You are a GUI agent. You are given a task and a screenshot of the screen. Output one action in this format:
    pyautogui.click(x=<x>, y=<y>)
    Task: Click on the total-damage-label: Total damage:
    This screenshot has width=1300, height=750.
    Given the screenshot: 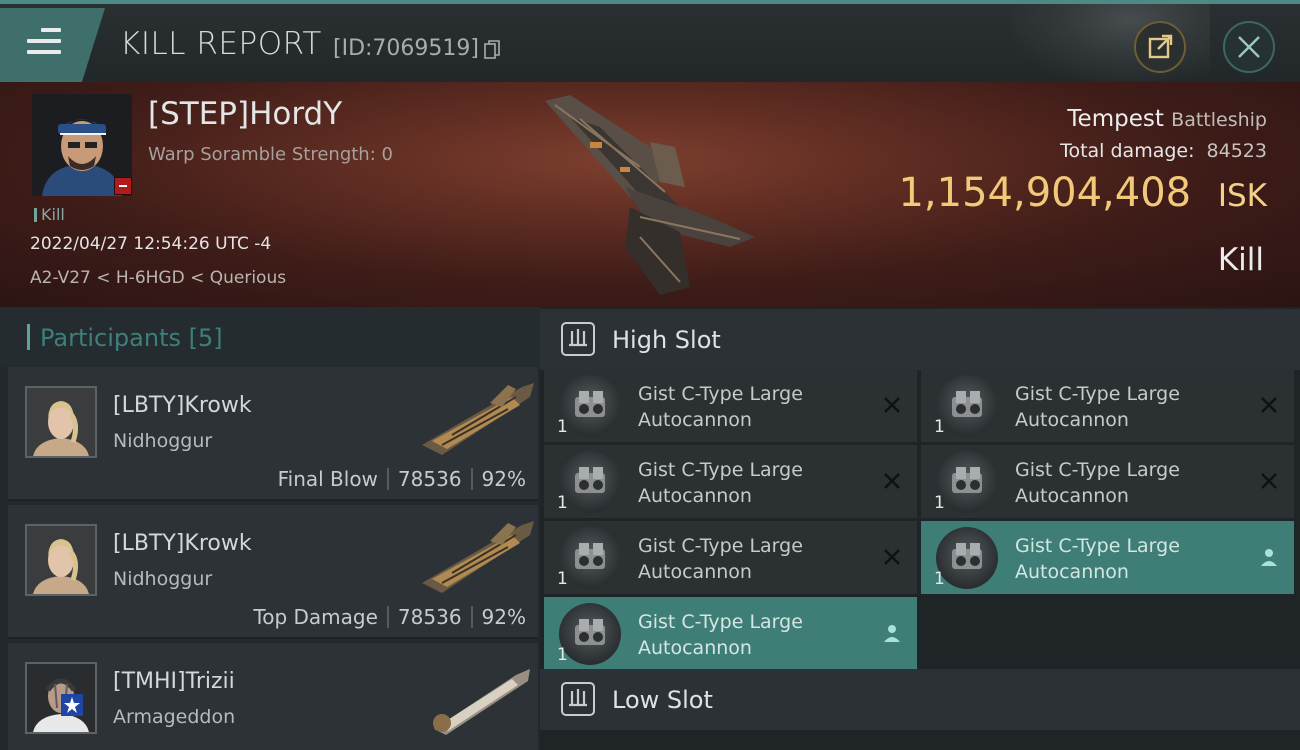 What is the action you would take?
    pyautogui.click(x=1127, y=151)
    